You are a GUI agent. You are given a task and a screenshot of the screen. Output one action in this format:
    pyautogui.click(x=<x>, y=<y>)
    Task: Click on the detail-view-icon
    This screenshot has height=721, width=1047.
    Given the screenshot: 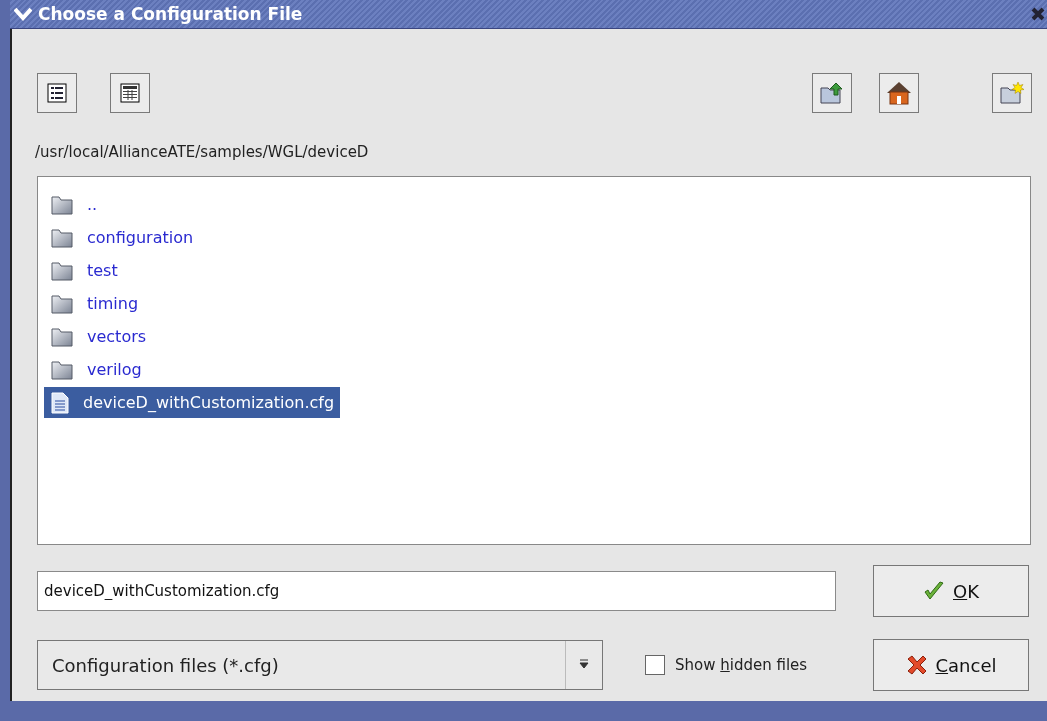 What is the action you would take?
    pyautogui.click(x=130, y=93)
    